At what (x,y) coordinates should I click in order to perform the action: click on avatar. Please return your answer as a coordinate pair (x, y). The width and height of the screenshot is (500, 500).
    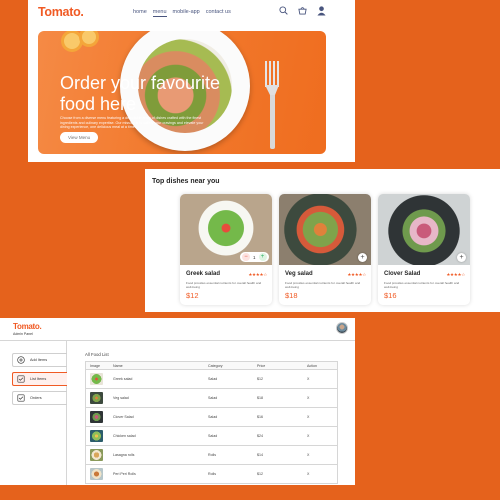
    Looking at the image, I should click on (342, 328).